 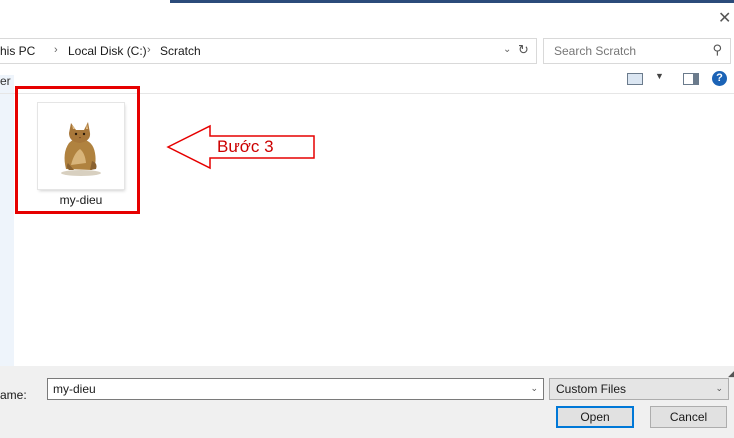 What do you see at coordinates (639, 389) in the screenshot?
I see `file-type-select: Custom Files ⌄` at bounding box center [639, 389].